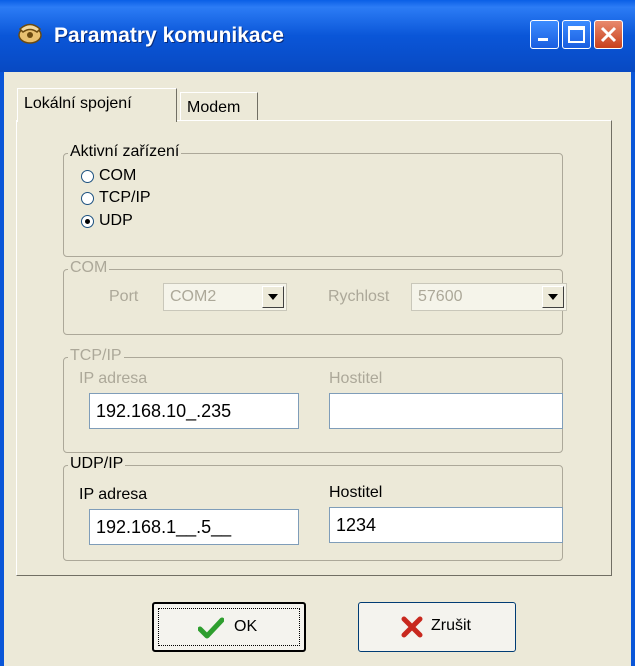 The height and width of the screenshot is (666, 635). I want to click on focus-rectangle, so click(229, 627).